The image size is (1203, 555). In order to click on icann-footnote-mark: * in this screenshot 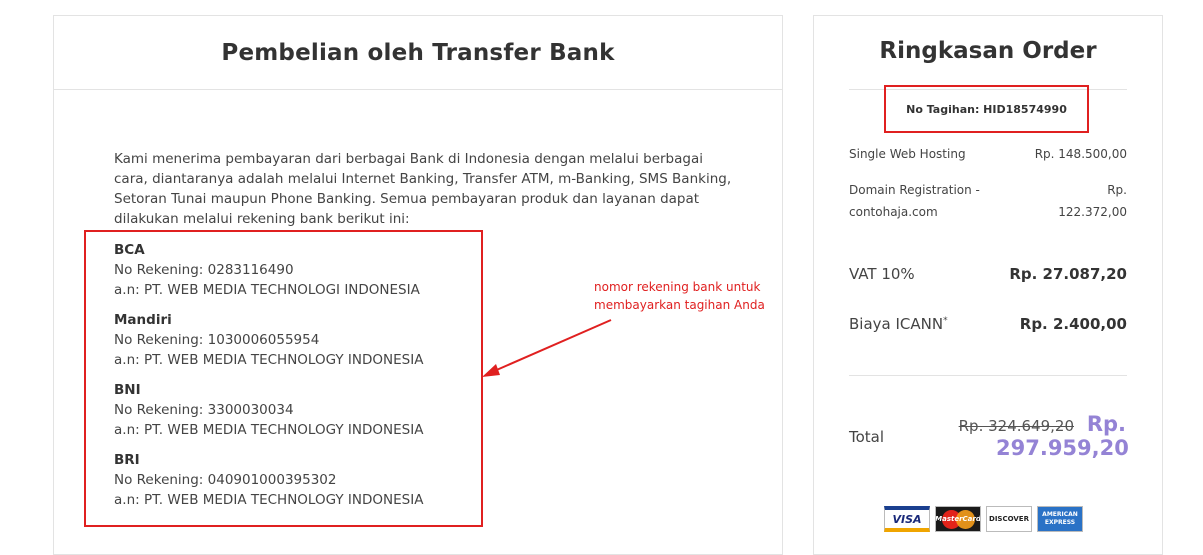, I will do `click(945, 321)`.